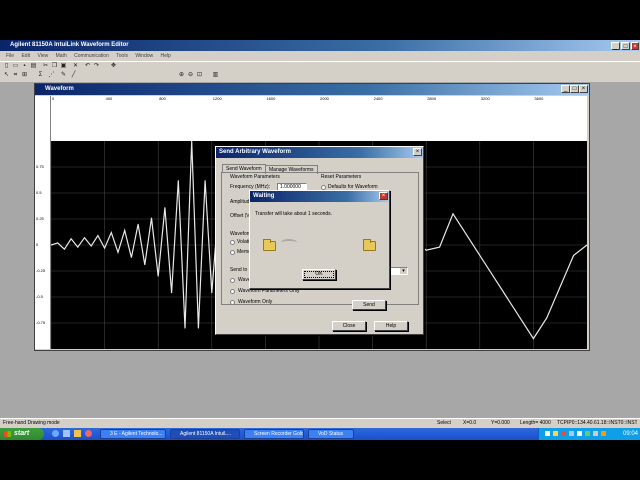  Describe the element at coordinates (319, 196) in the screenshot. I see `waiting-title-bar: Waiting` at that location.